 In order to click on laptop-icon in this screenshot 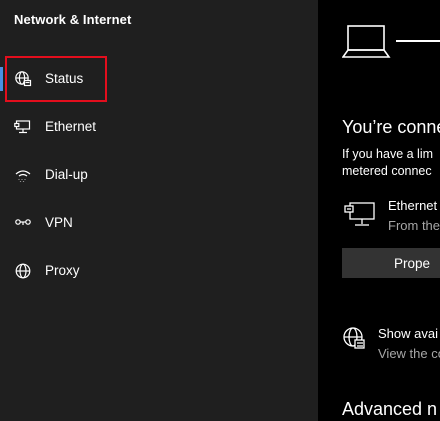, I will do `click(366, 42)`.